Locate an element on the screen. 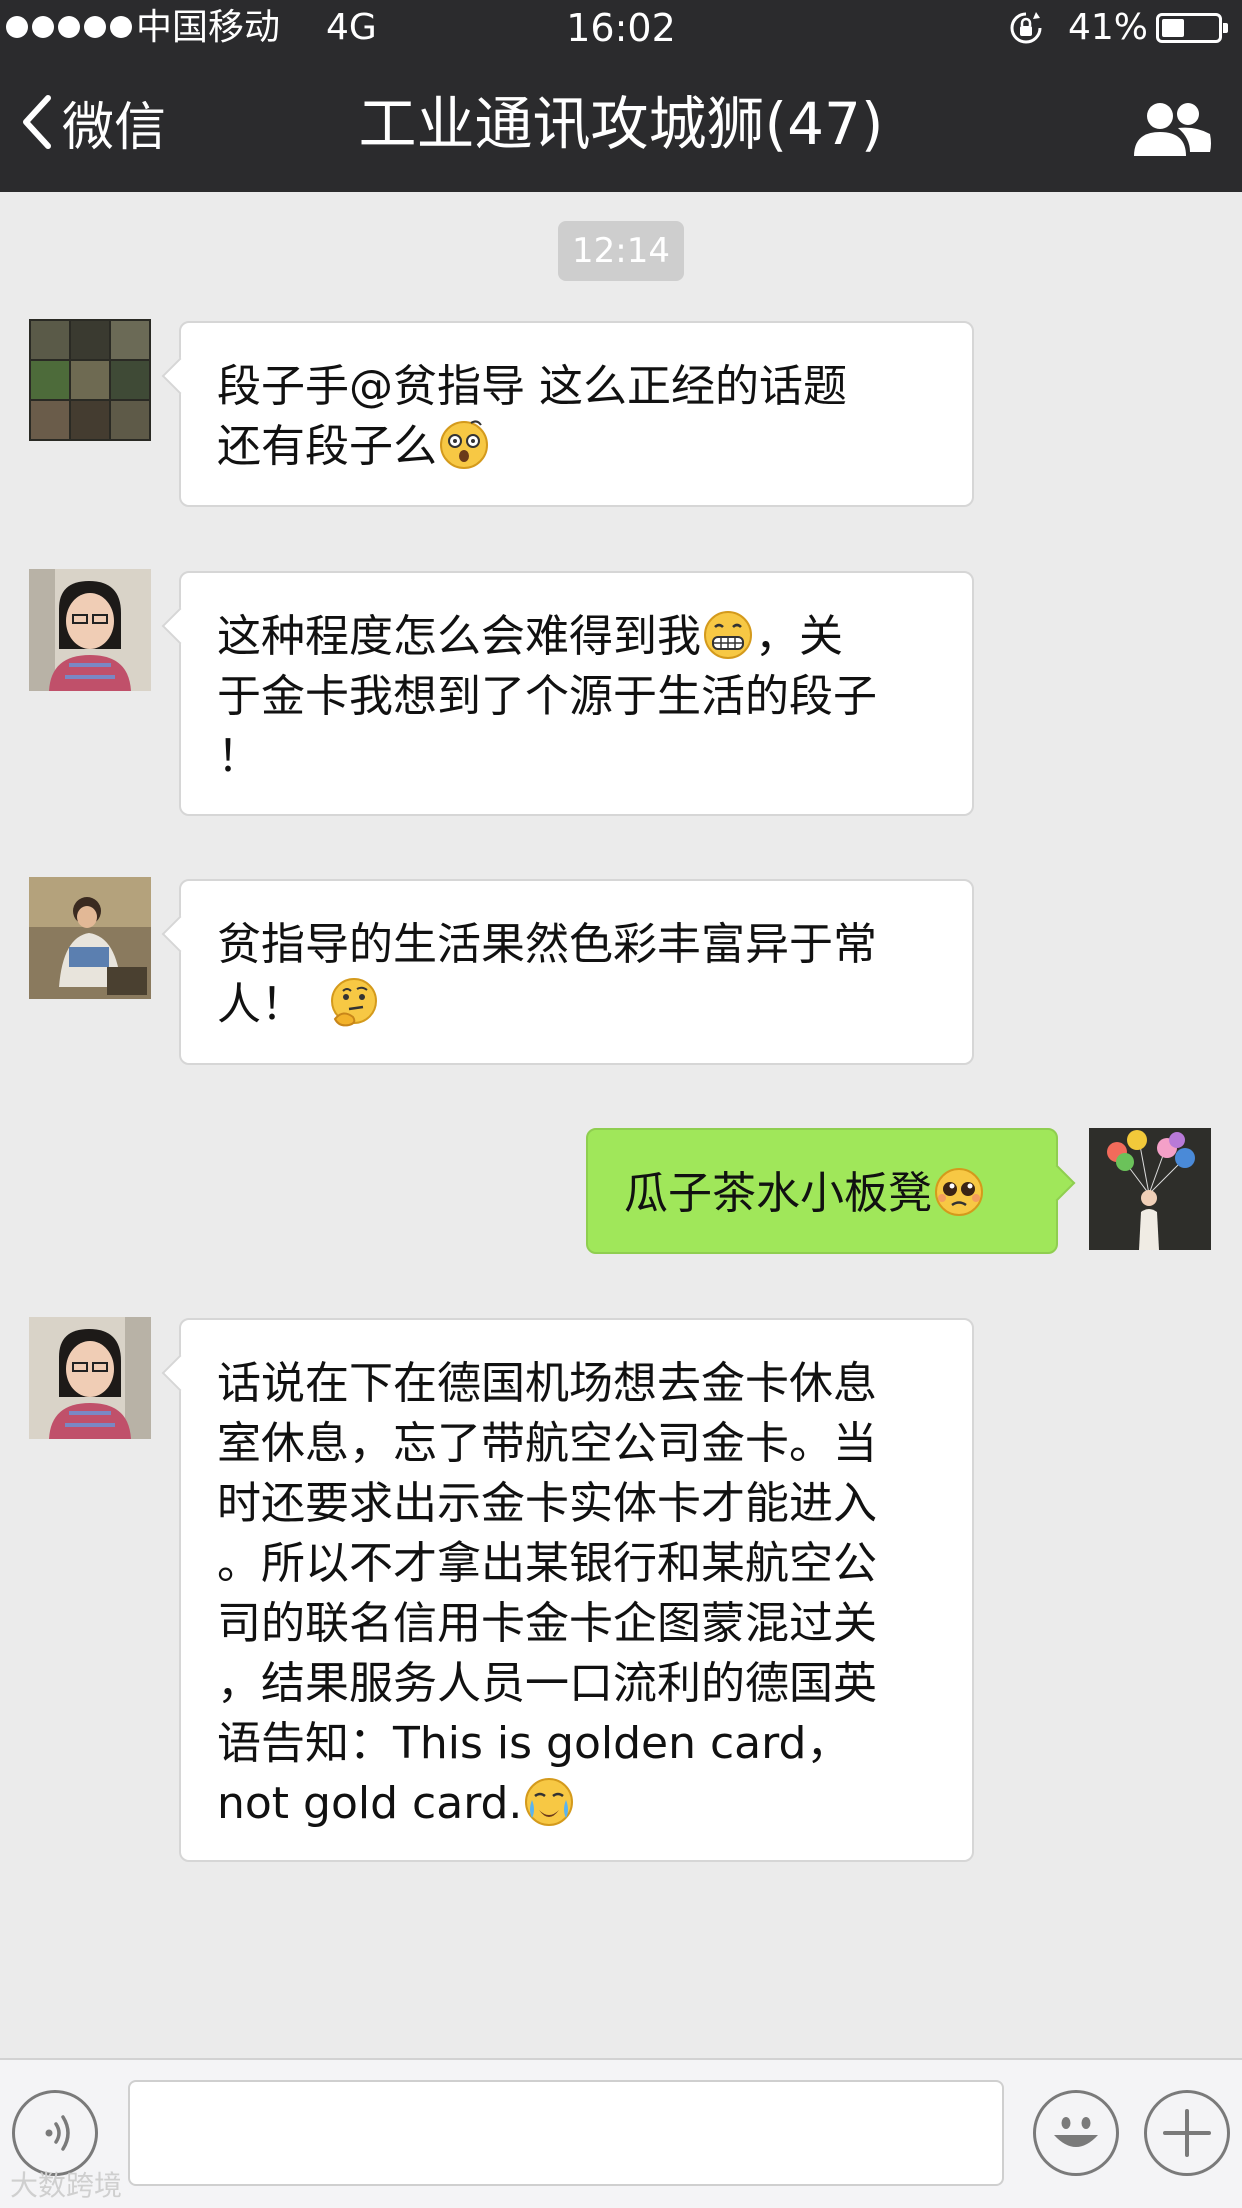 Image resolution: width=1242 pixels, height=2208 pixels. message-line: 时还要求出示金卡实体卡才能进入 is located at coordinates (547, 1503).